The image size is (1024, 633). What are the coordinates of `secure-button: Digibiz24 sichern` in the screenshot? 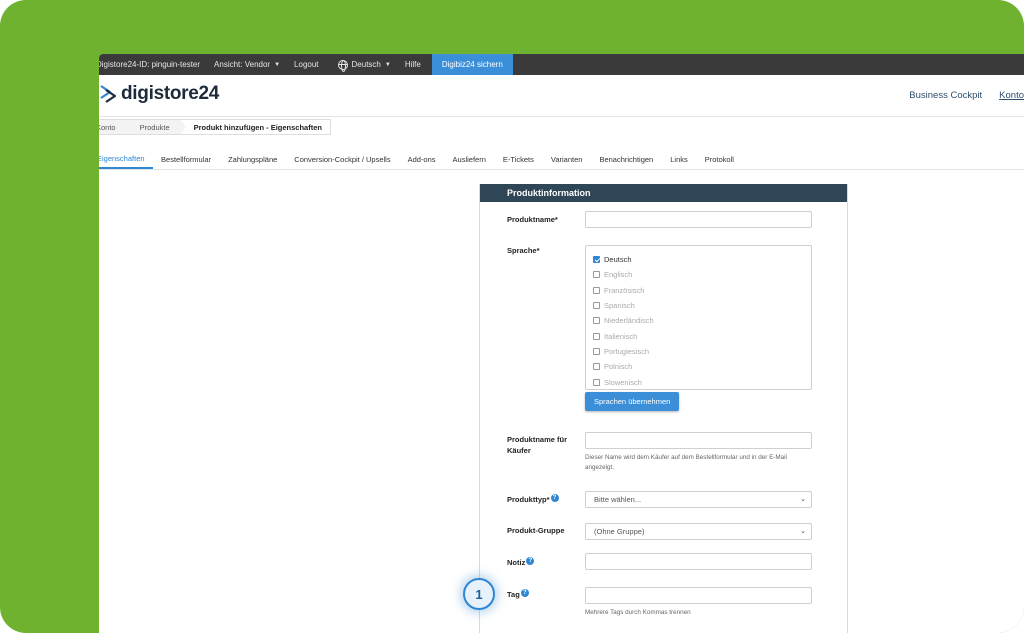 It's located at (472, 64).